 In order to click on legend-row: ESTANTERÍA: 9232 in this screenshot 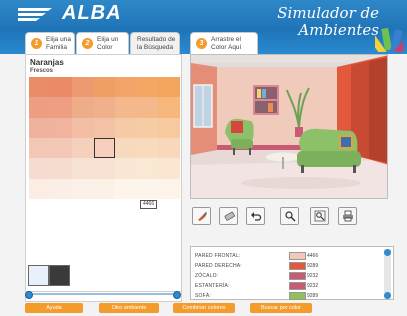, I will do `click(280, 285)`.